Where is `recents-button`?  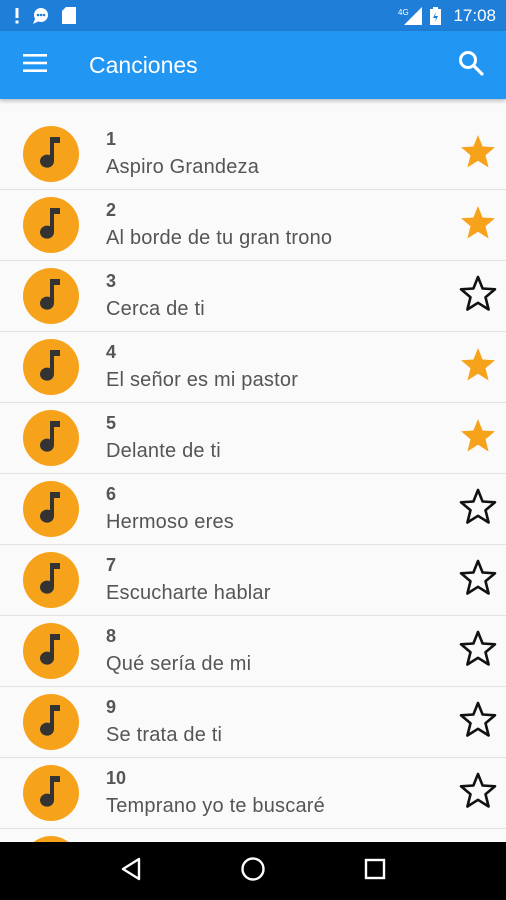 recents-button is located at coordinates (375, 871).